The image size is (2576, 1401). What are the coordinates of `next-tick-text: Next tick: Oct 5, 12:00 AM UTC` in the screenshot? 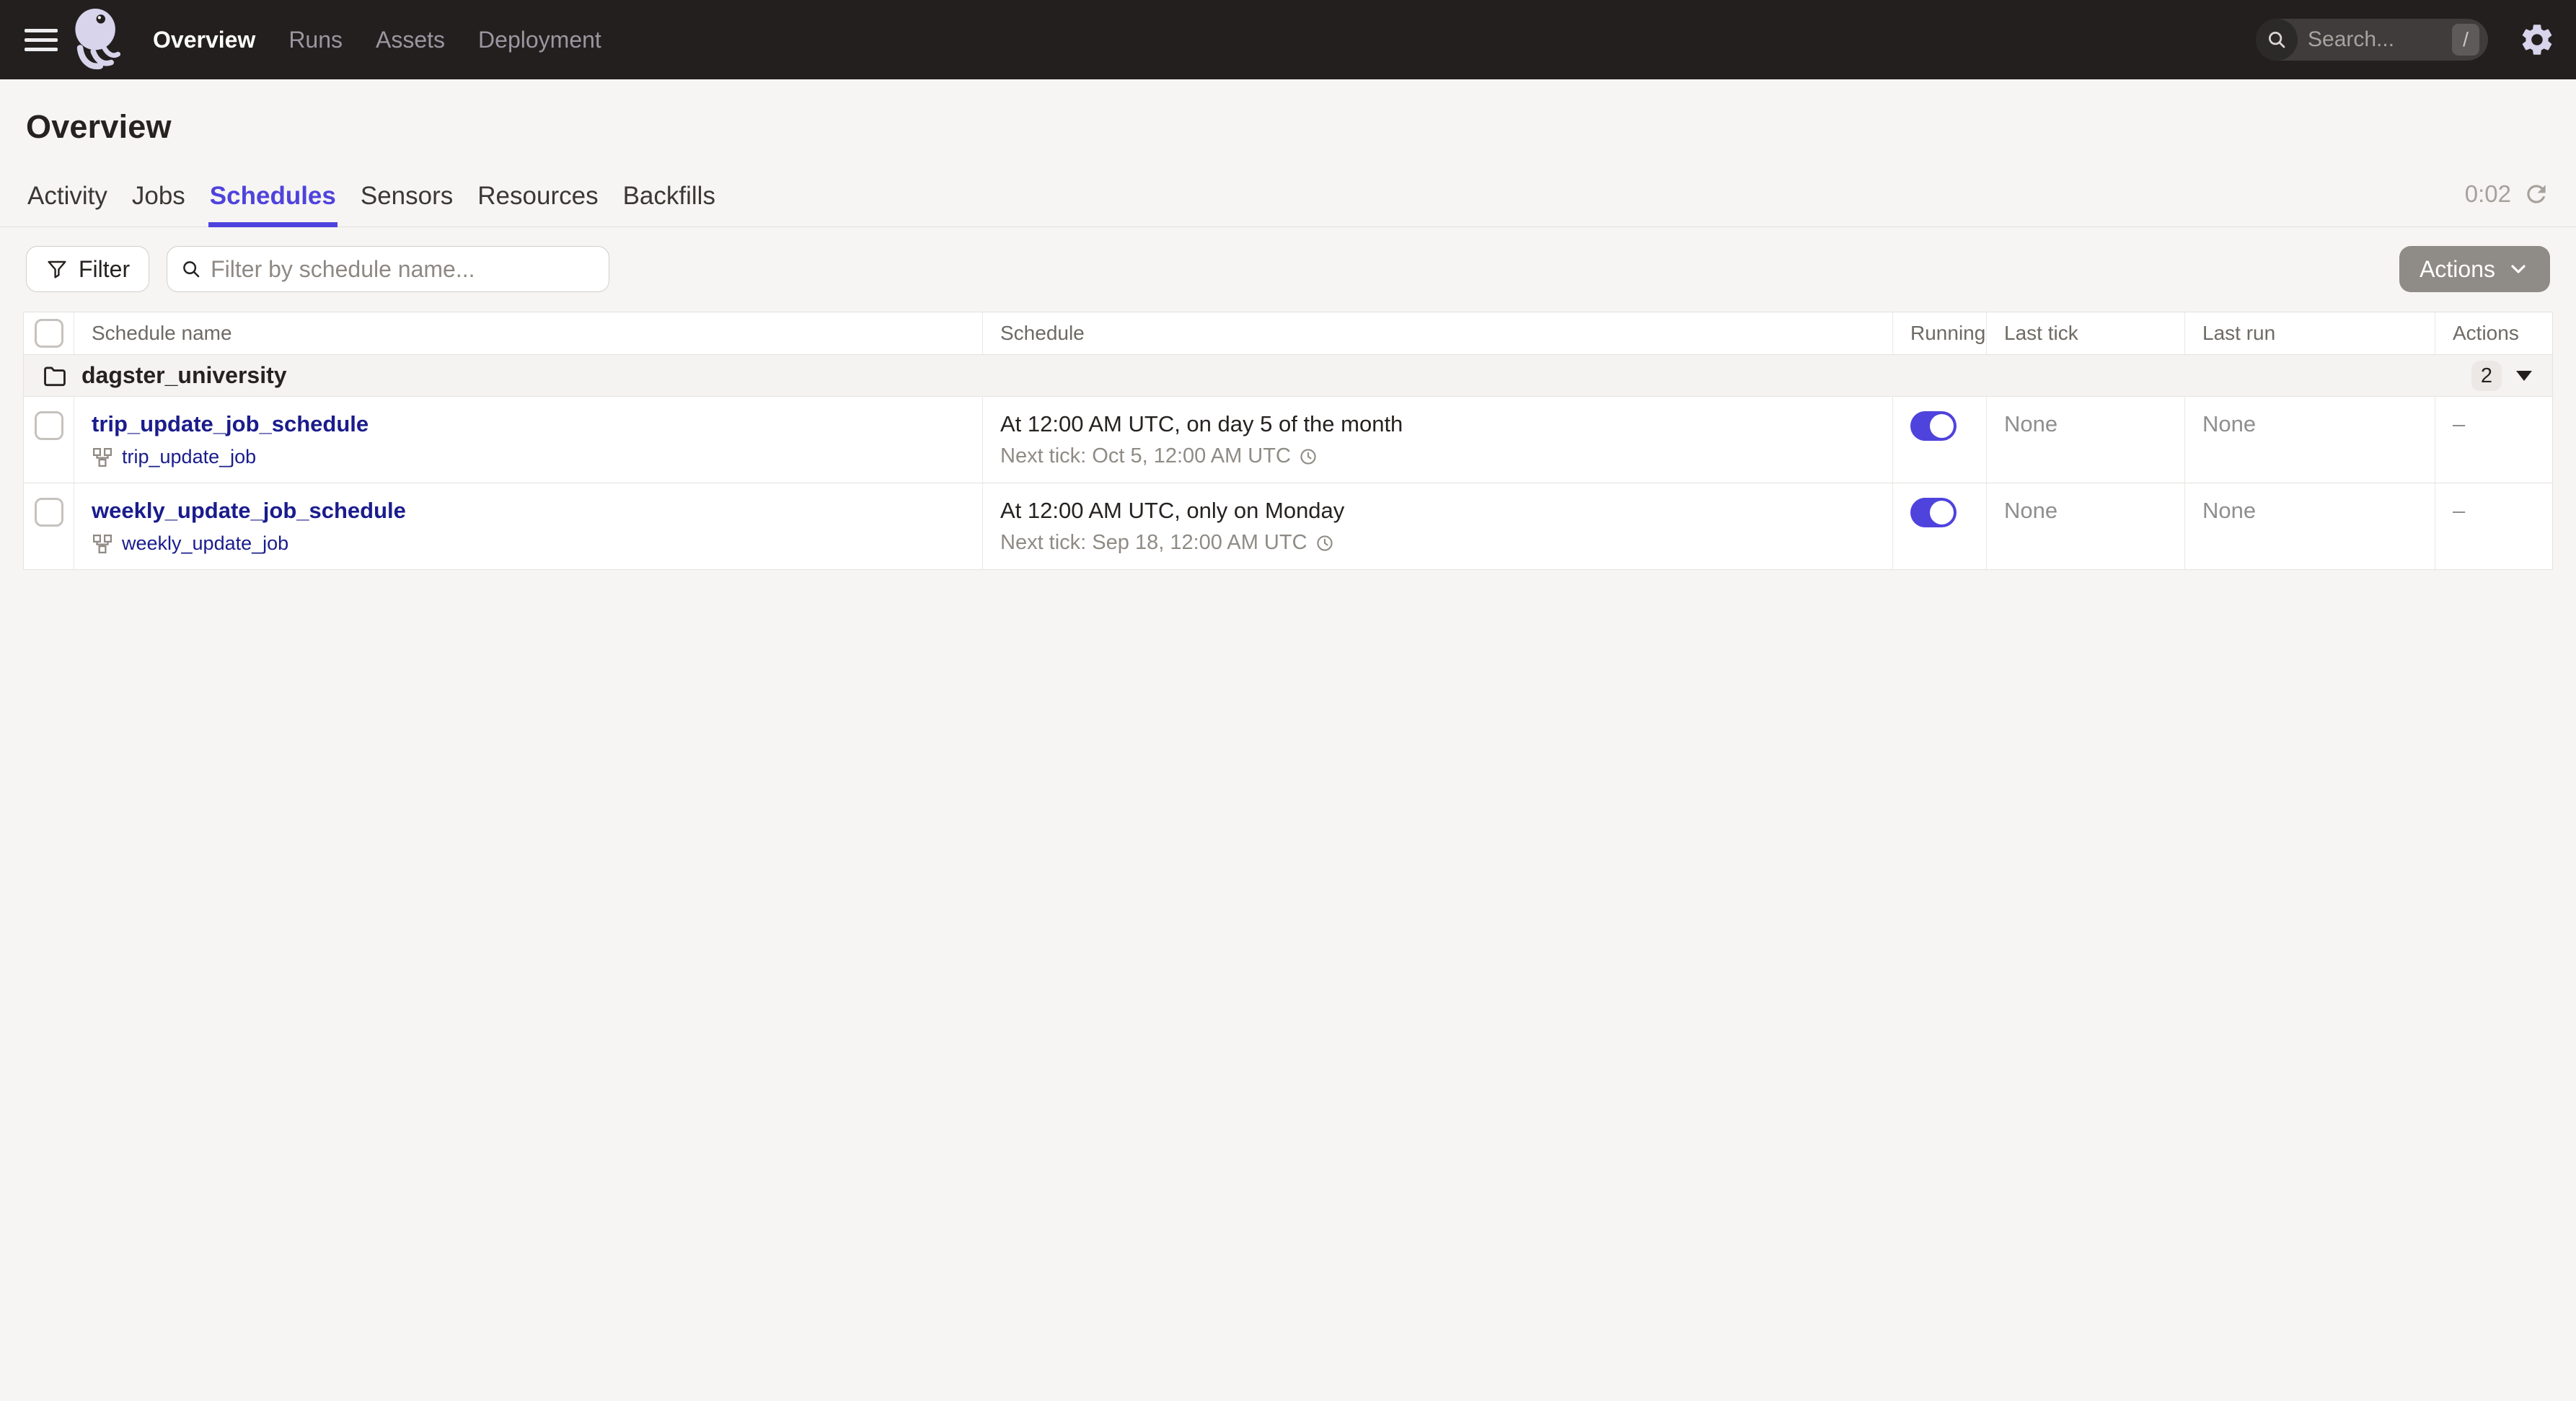 It's located at (1145, 455).